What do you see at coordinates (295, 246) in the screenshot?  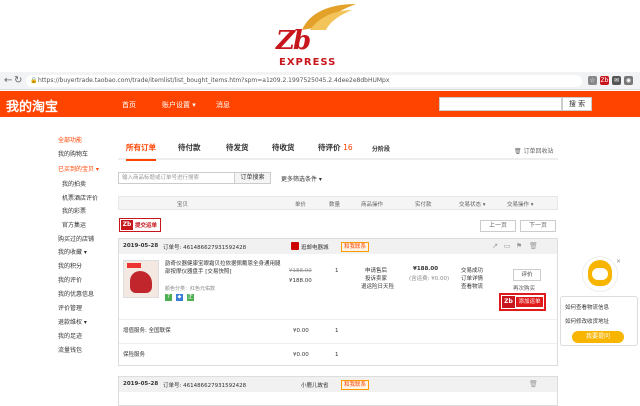 I see `shop-icon` at bounding box center [295, 246].